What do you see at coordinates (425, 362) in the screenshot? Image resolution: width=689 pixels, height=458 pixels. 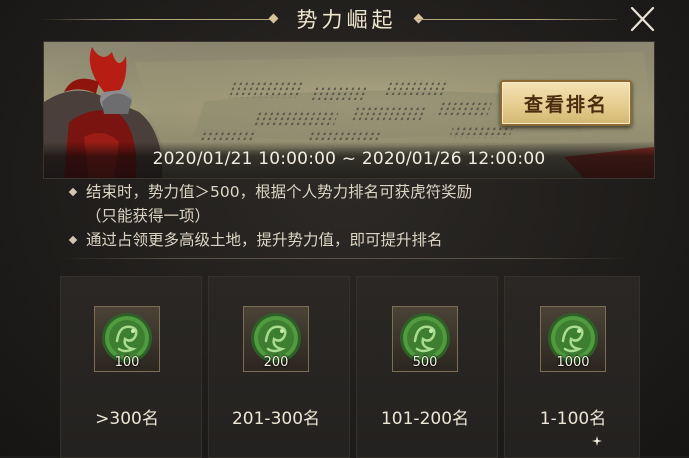 I see `reward-amount: 500` at bounding box center [425, 362].